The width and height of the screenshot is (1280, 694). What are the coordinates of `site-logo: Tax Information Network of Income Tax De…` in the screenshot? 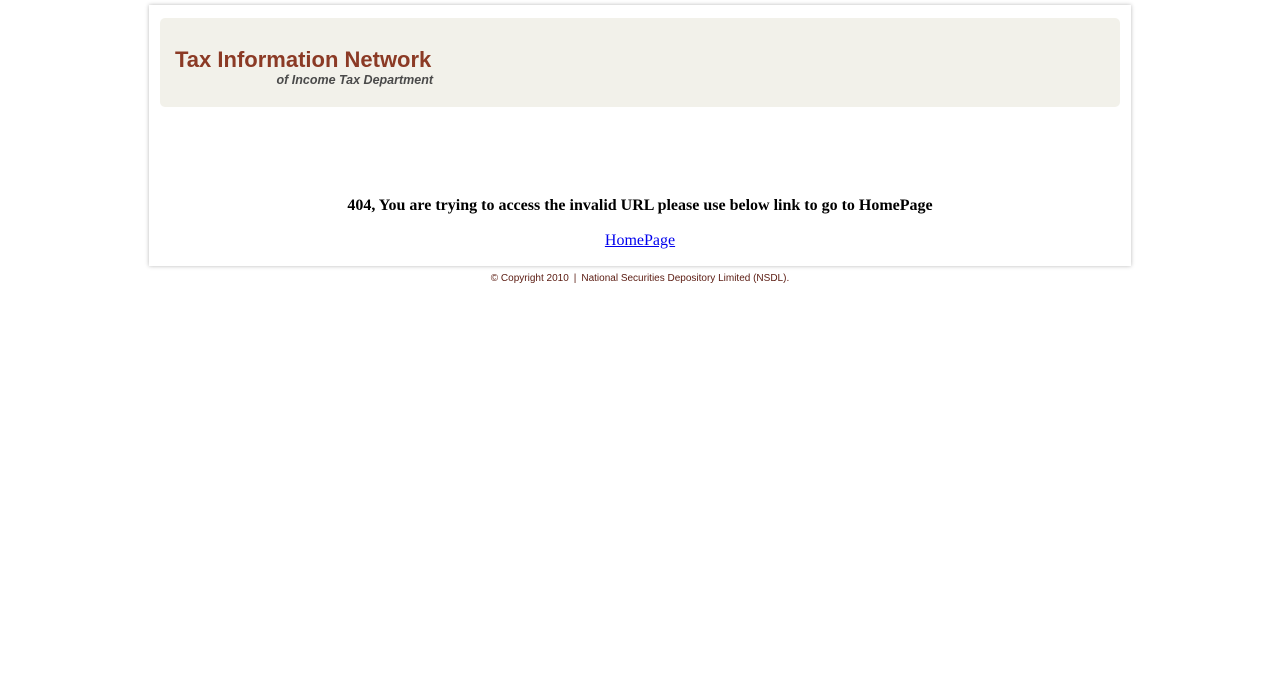 It's located at (305, 67).